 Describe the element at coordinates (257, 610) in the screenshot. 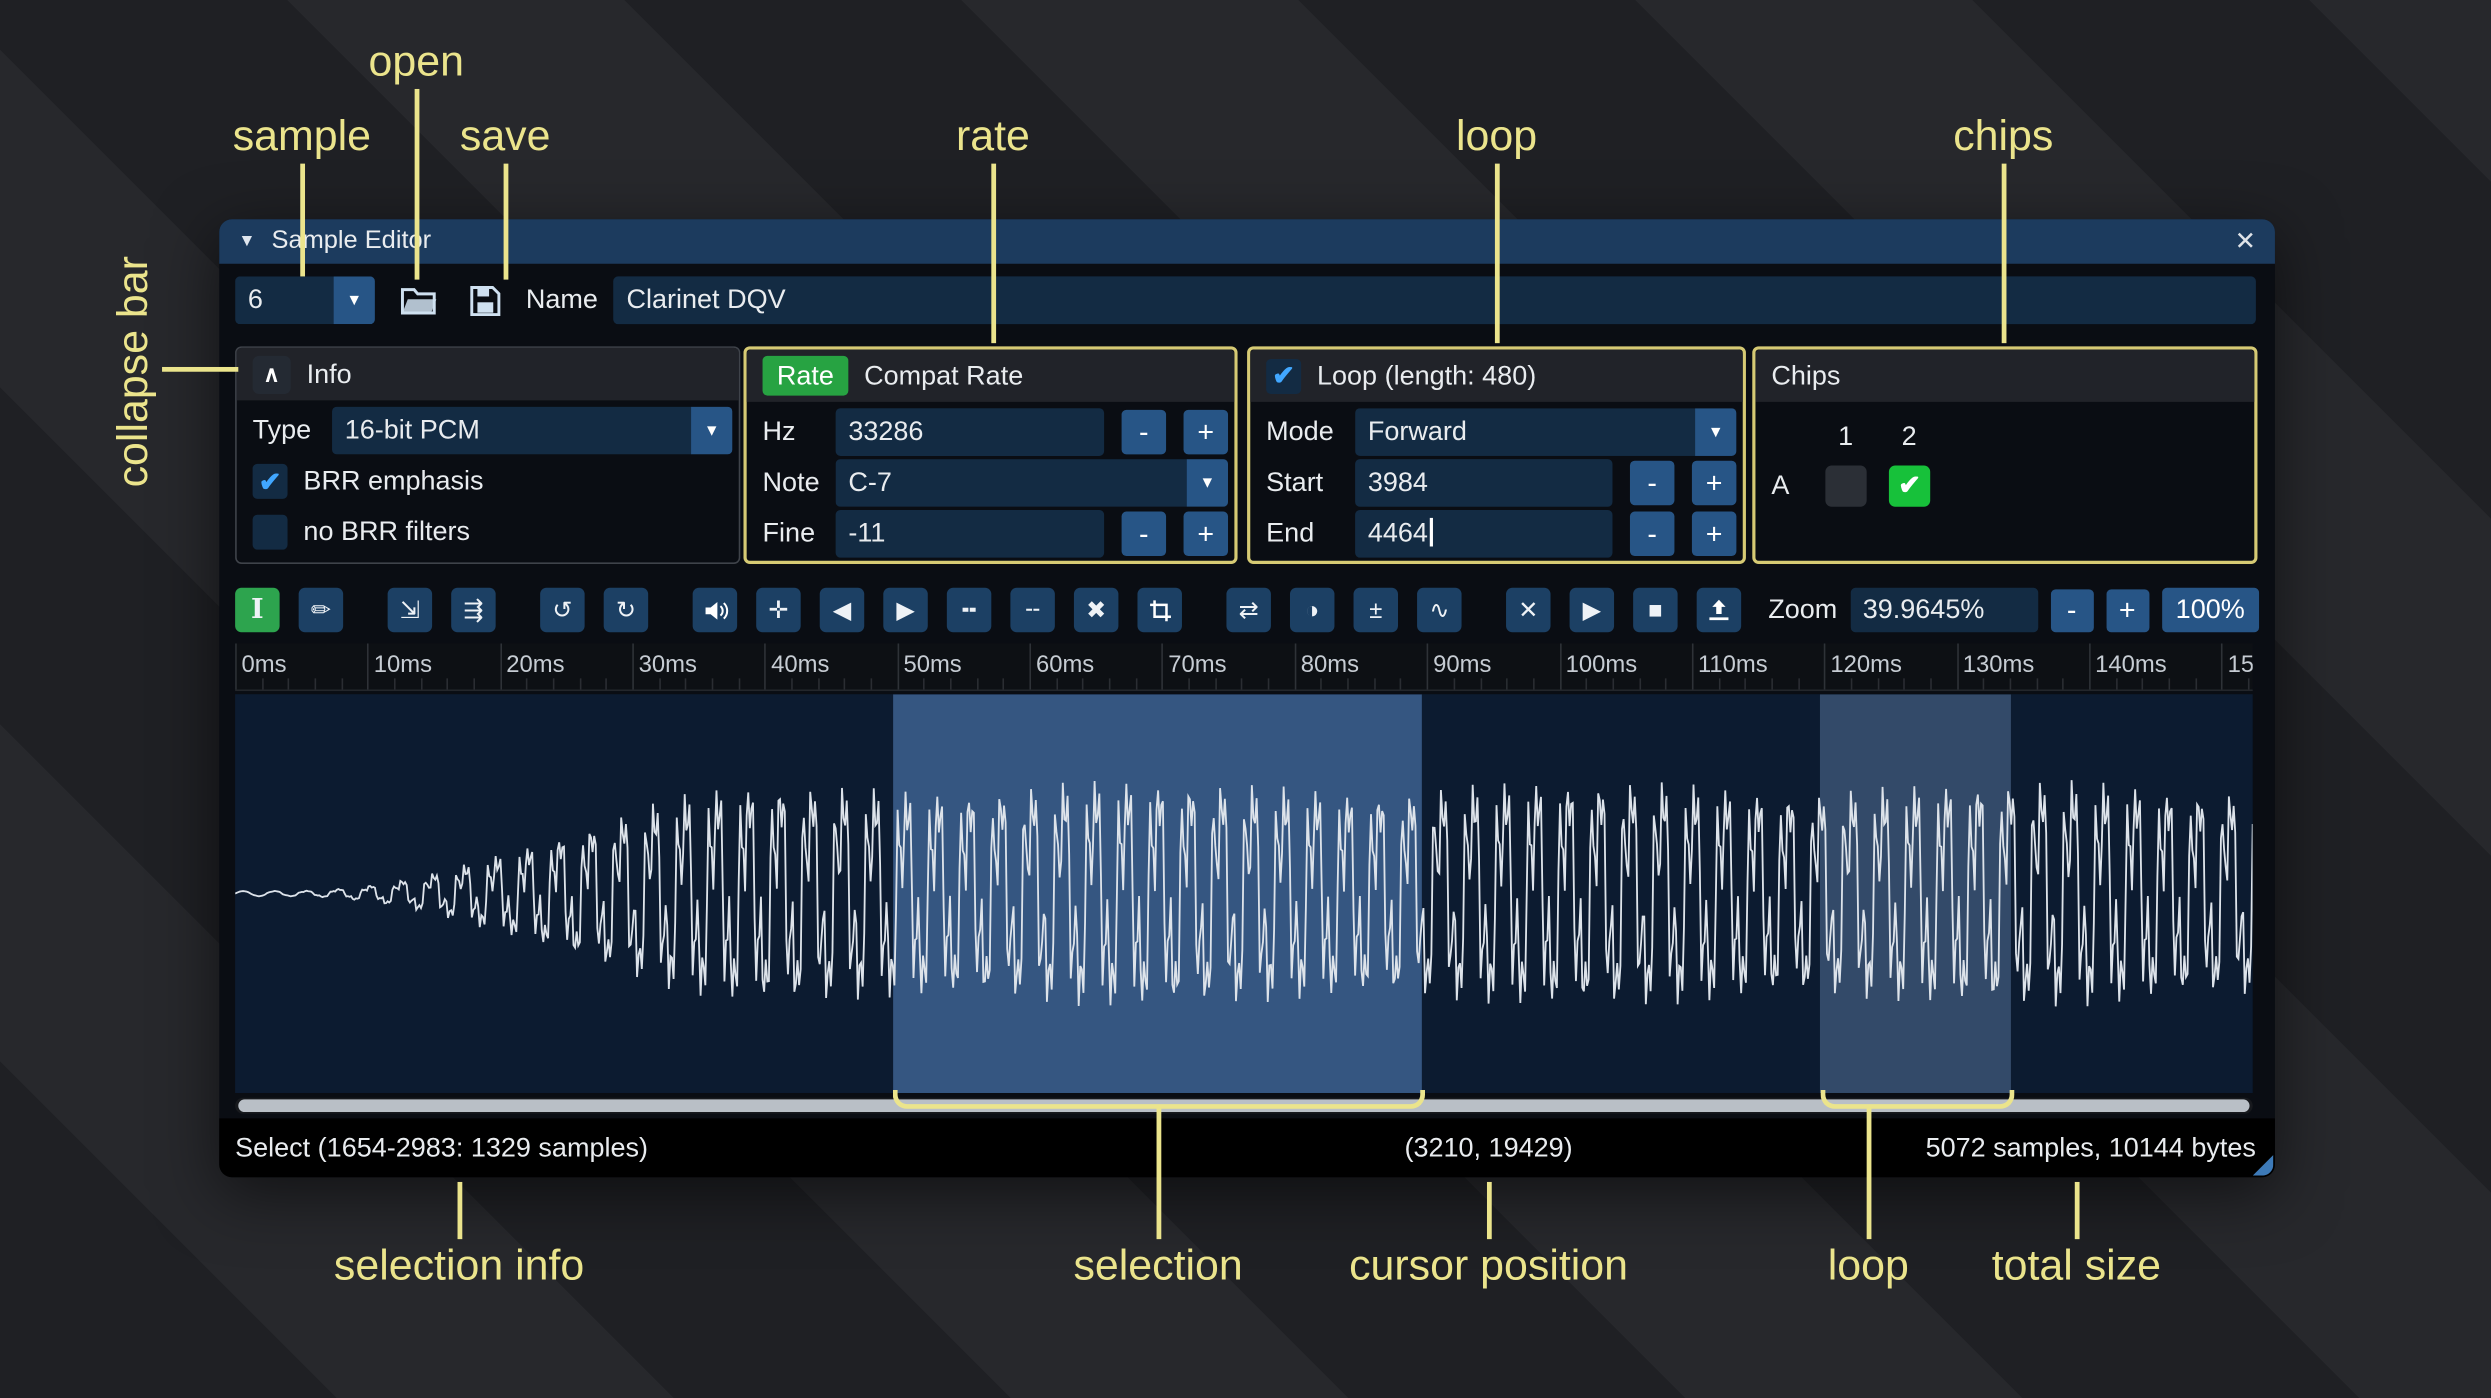

I see `select-mode-button: I` at that location.